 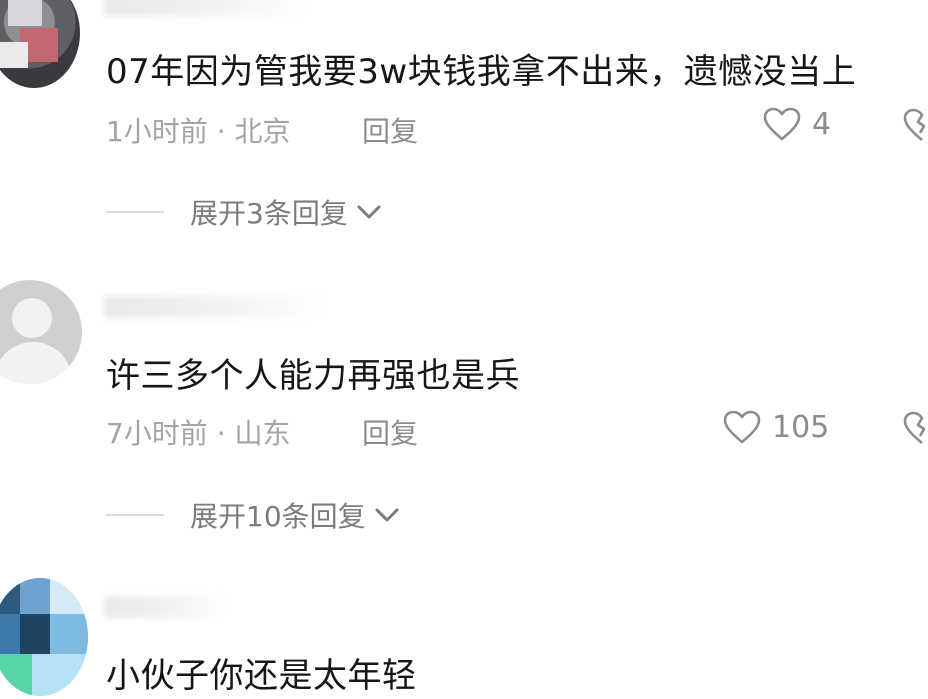 I want to click on like-count: 4, so click(x=822, y=124).